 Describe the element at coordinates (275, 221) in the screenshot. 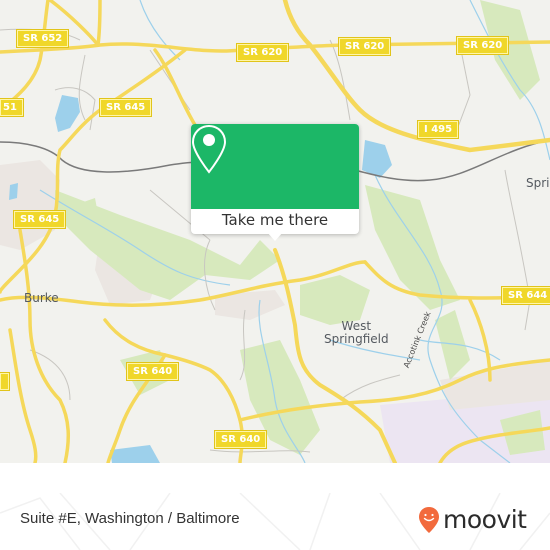

I see `take-me-there-button: Take me there` at that location.